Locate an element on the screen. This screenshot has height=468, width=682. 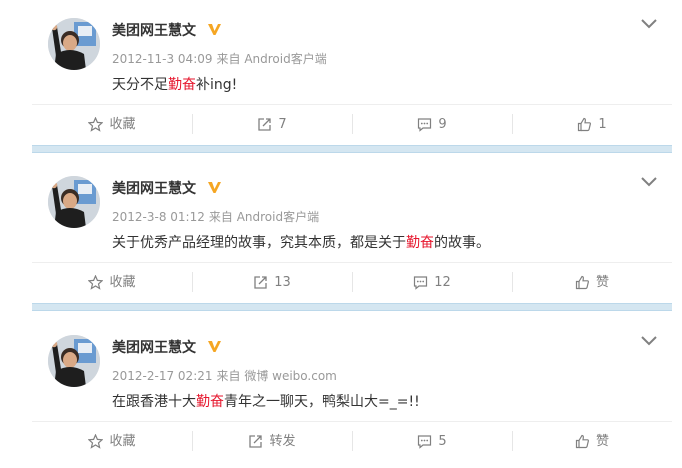
post-text-part: 在跟香港十大 is located at coordinates (154, 402).